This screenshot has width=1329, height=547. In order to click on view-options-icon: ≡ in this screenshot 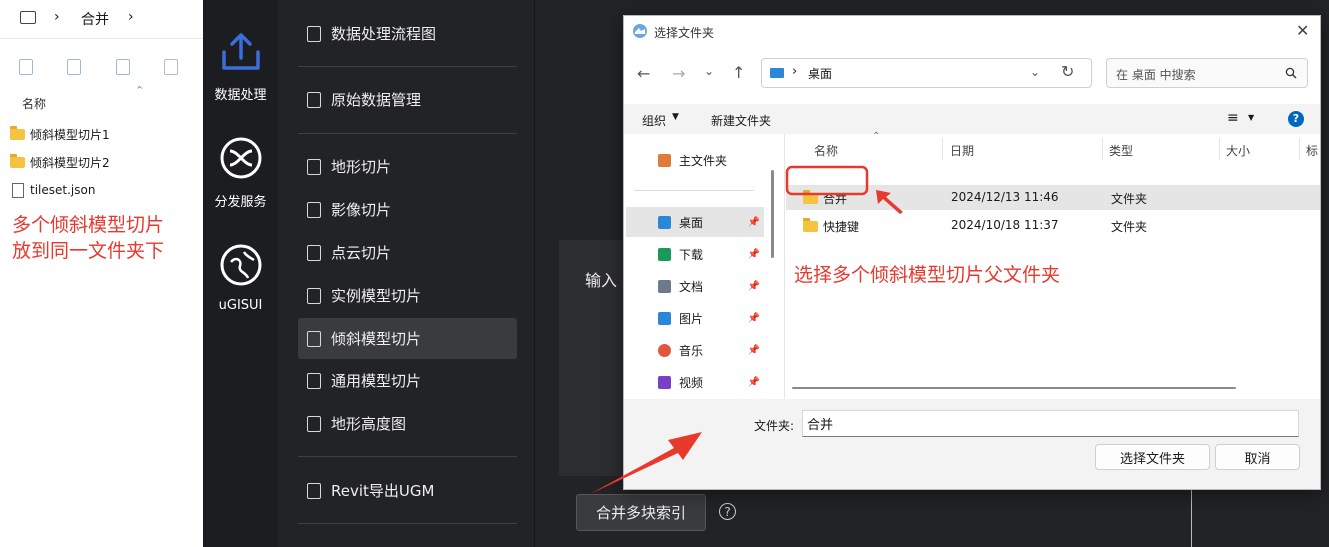, I will do `click(1233, 118)`.